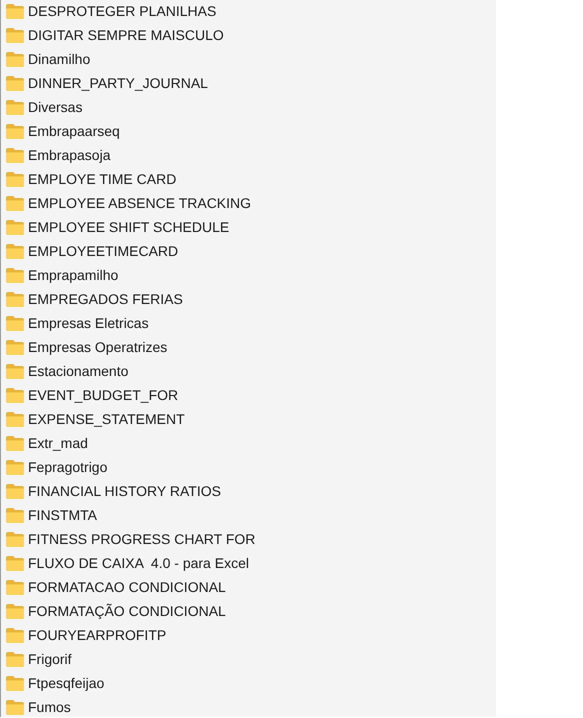 This screenshot has height=718, width=583. I want to click on folder-name: EXPENSE_STATEMENT, so click(106, 419).